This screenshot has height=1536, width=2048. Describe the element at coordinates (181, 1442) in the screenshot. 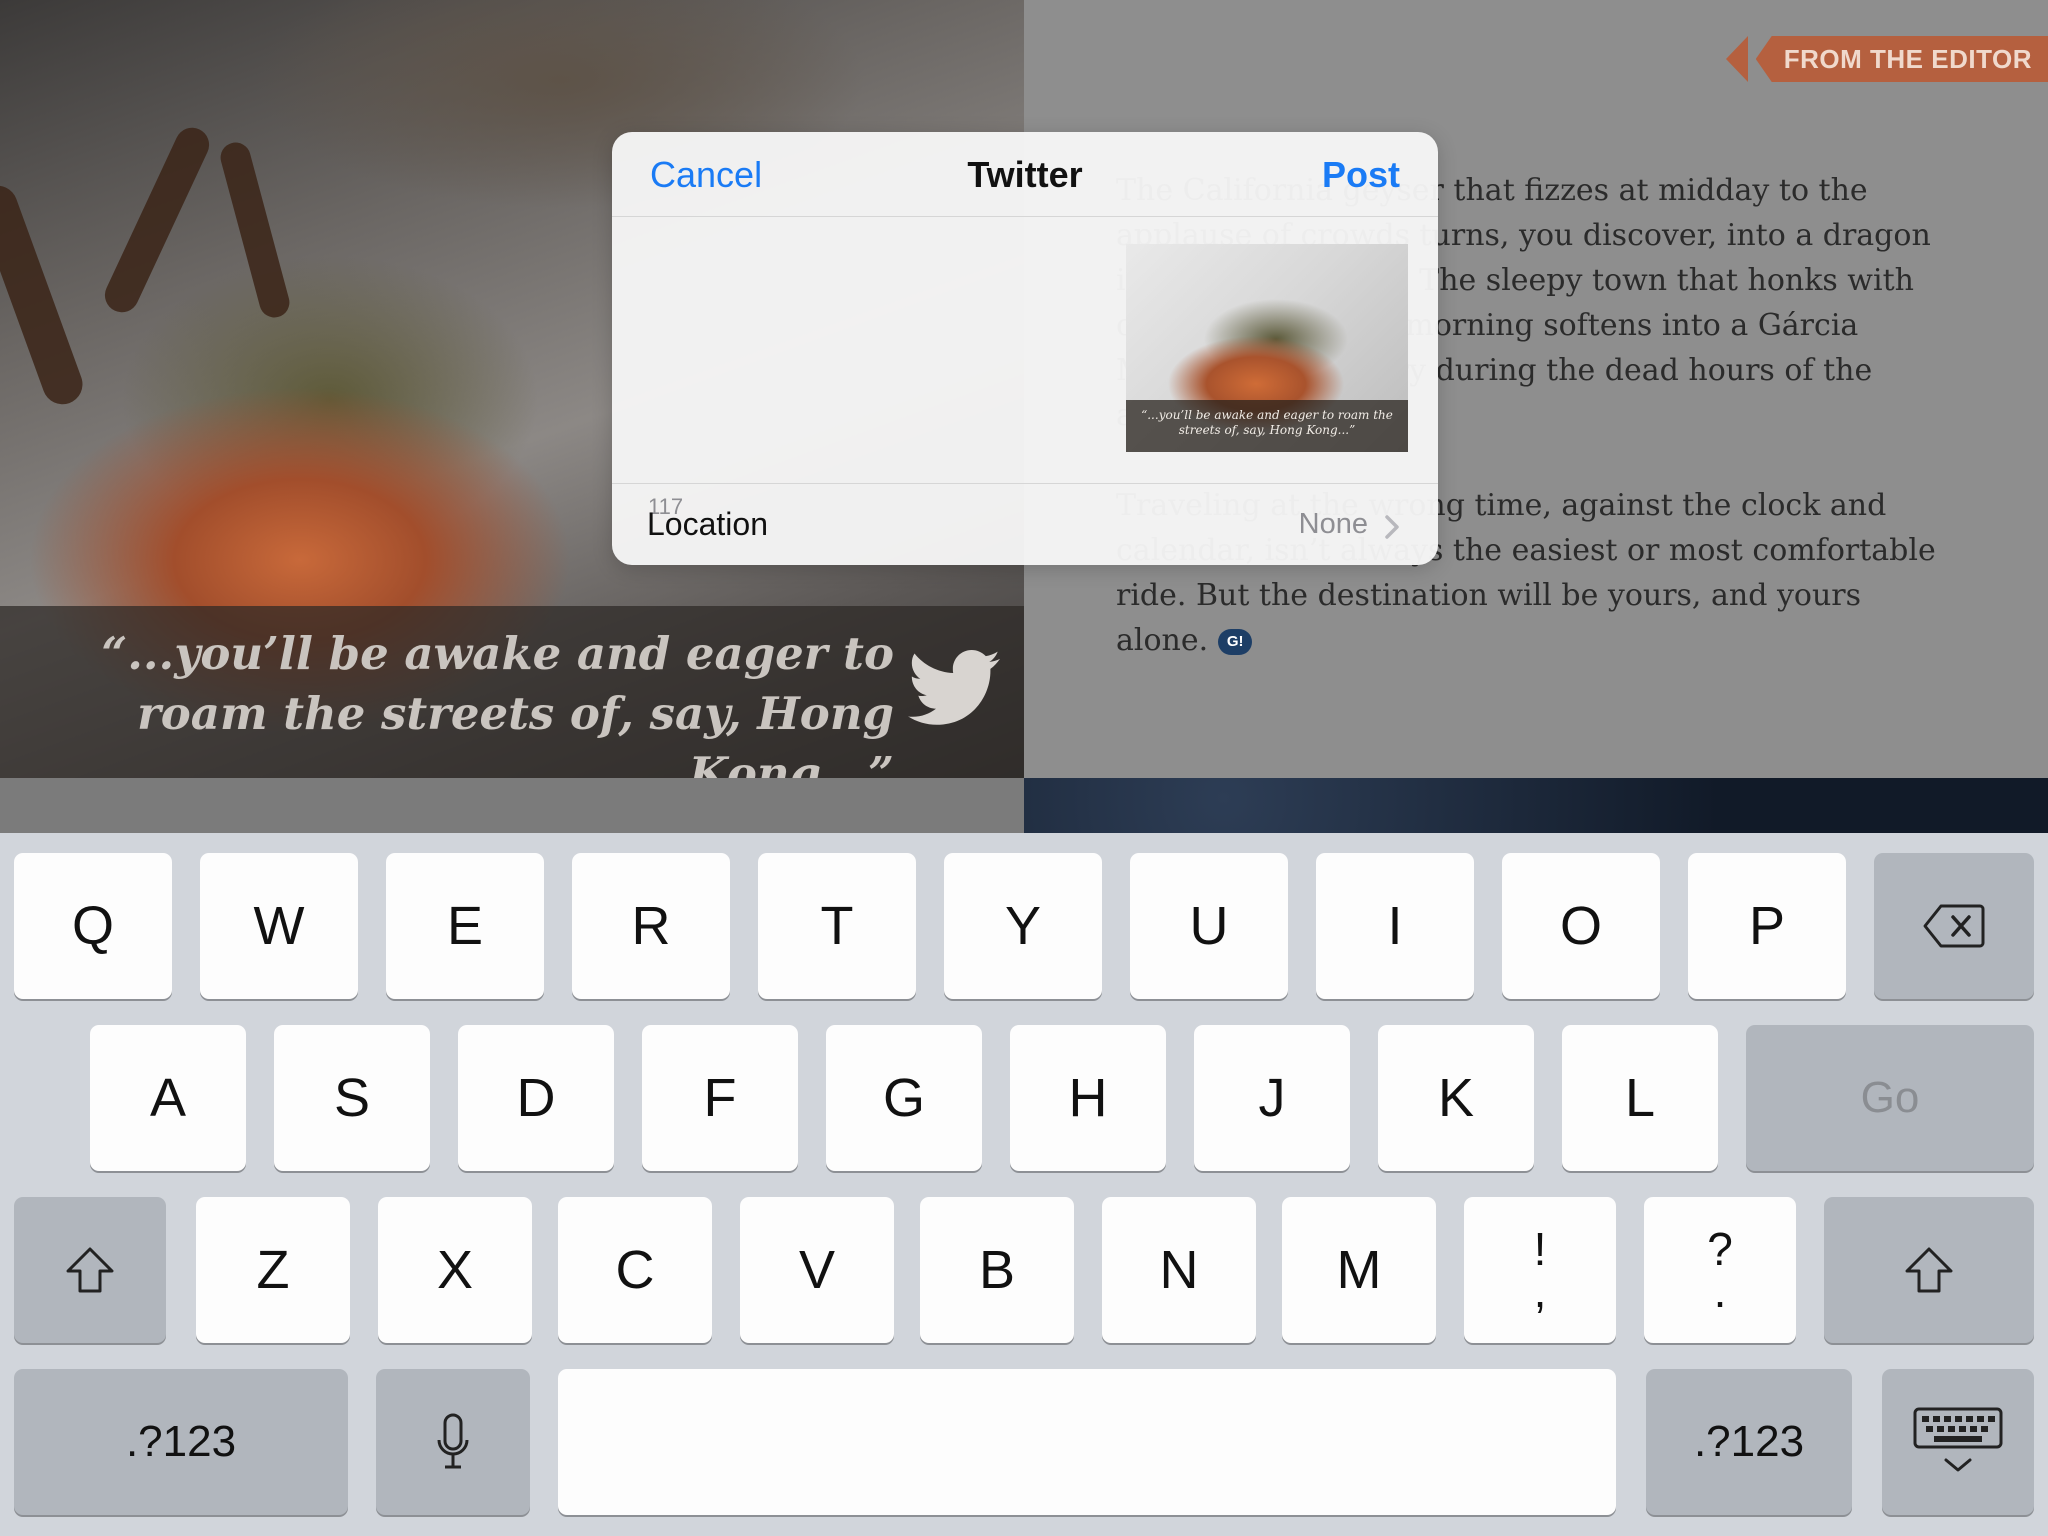

I see `numbers-key-left: .?123` at that location.